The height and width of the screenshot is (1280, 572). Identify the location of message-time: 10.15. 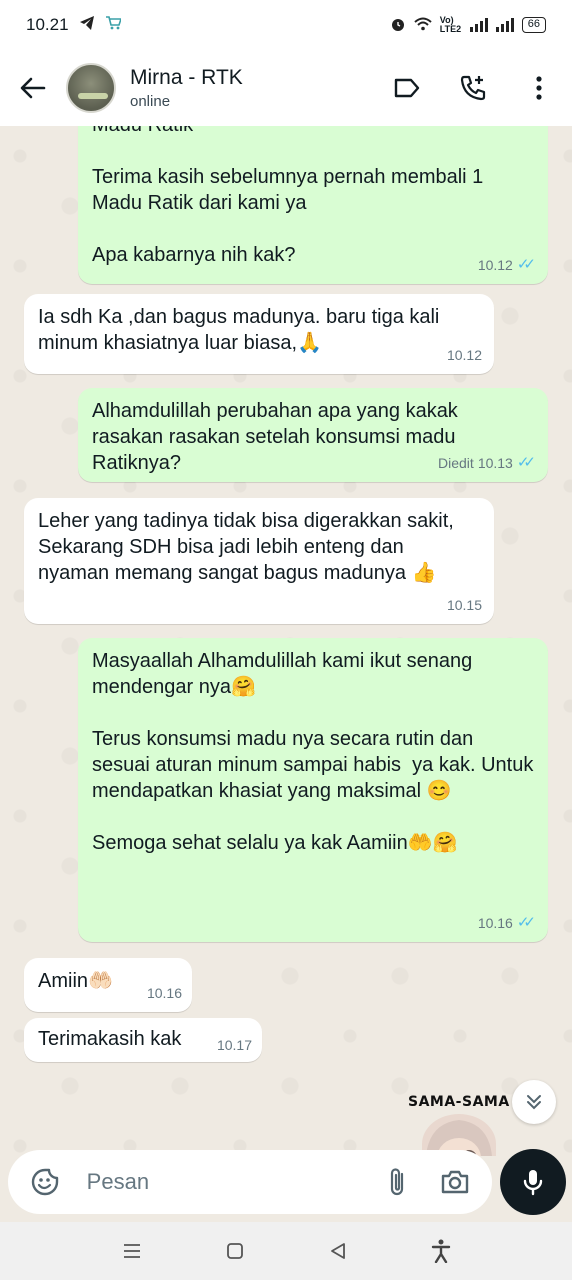
(464, 605).